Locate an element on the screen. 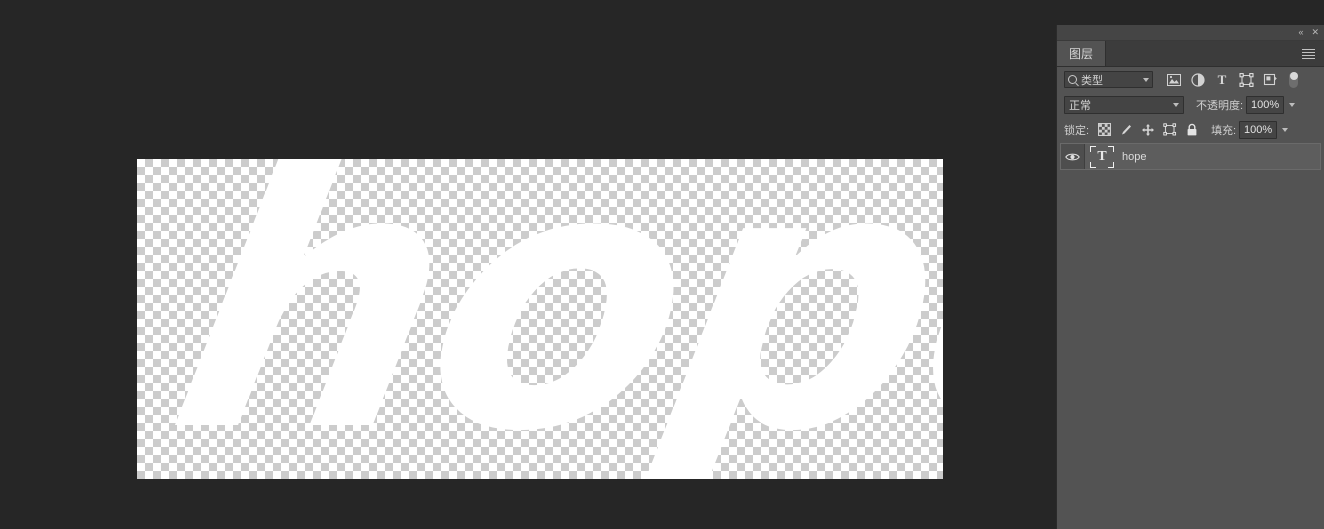 The height and width of the screenshot is (529, 1324). fill-dropdown-button is located at coordinates (1285, 130).